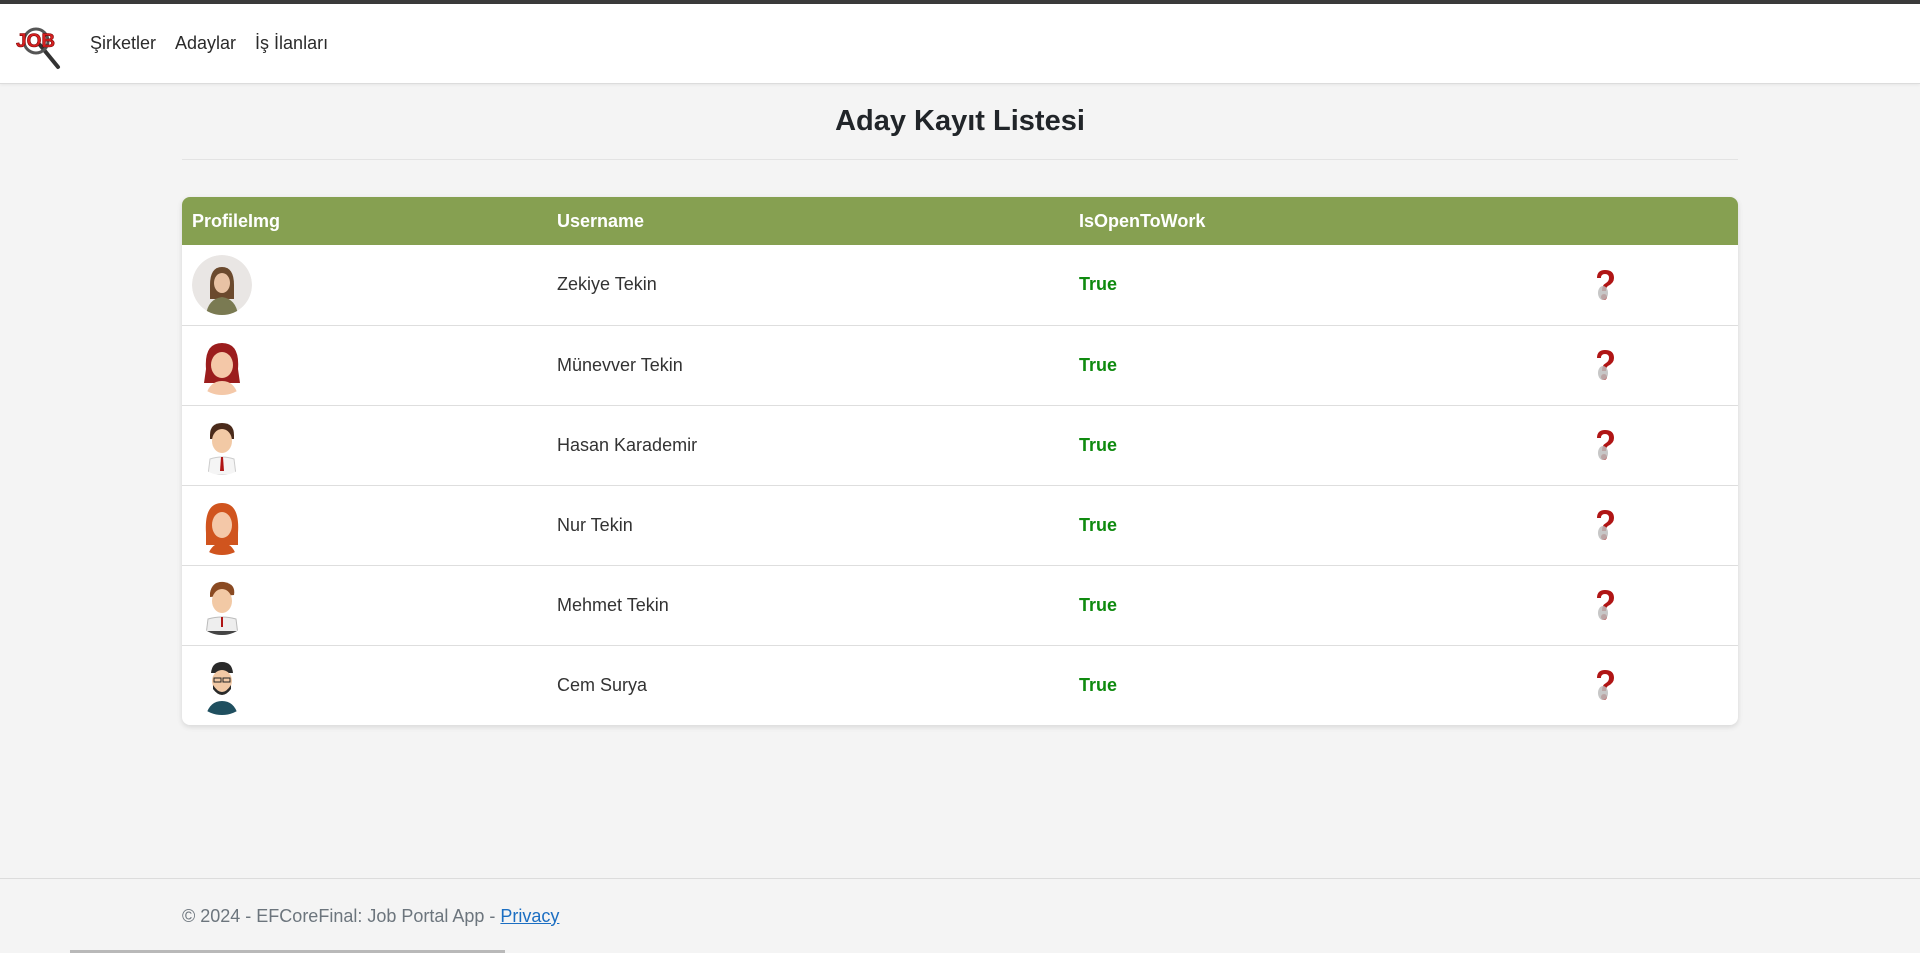 The height and width of the screenshot is (953, 1920). Describe the element at coordinates (529, 916) in the screenshot. I see `privacy-link: Privacy` at that location.